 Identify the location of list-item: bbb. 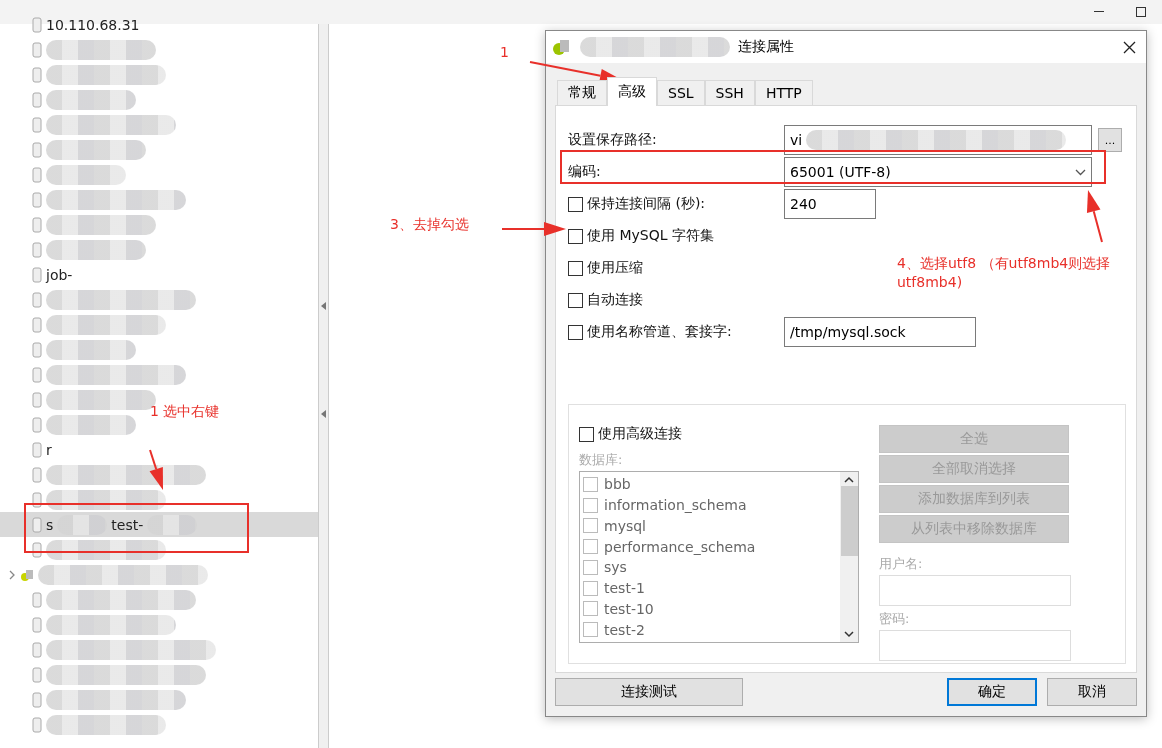
(710, 484).